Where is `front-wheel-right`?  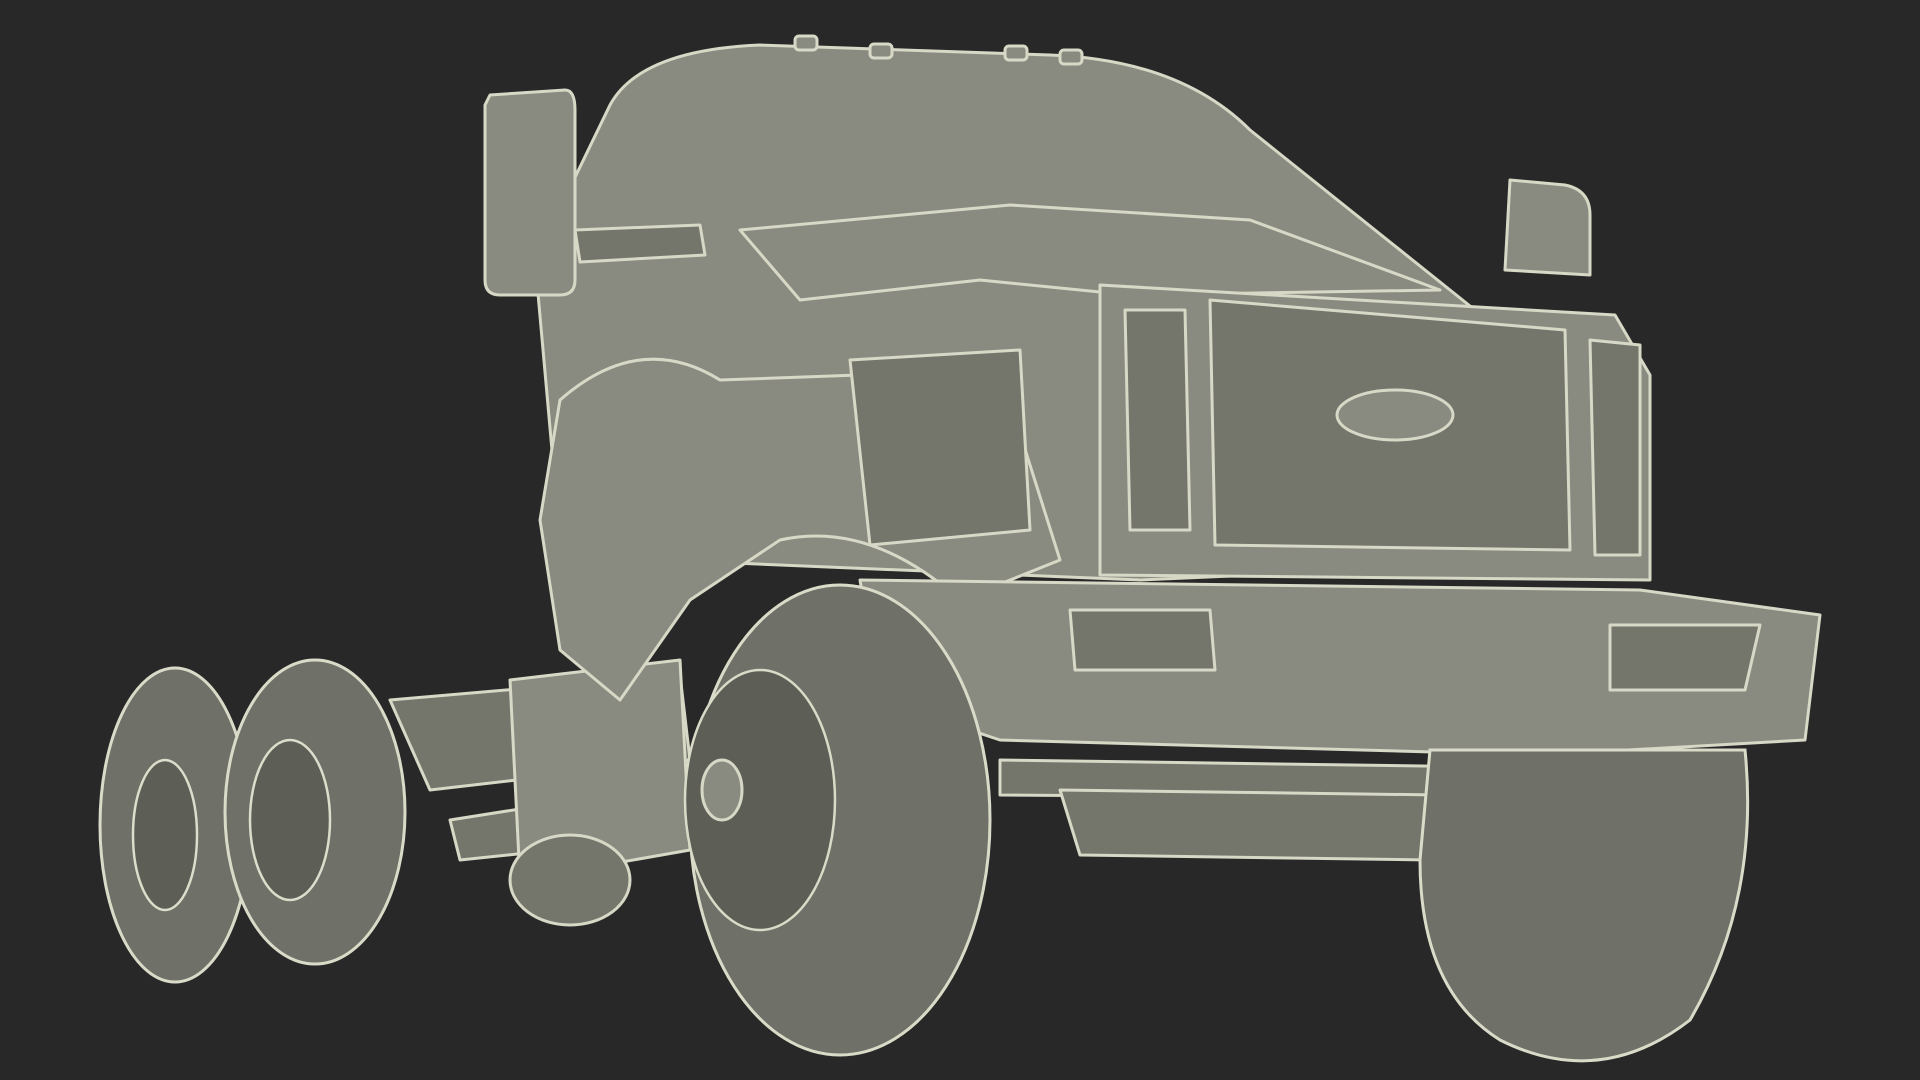 front-wheel-right is located at coordinates (1584, 905).